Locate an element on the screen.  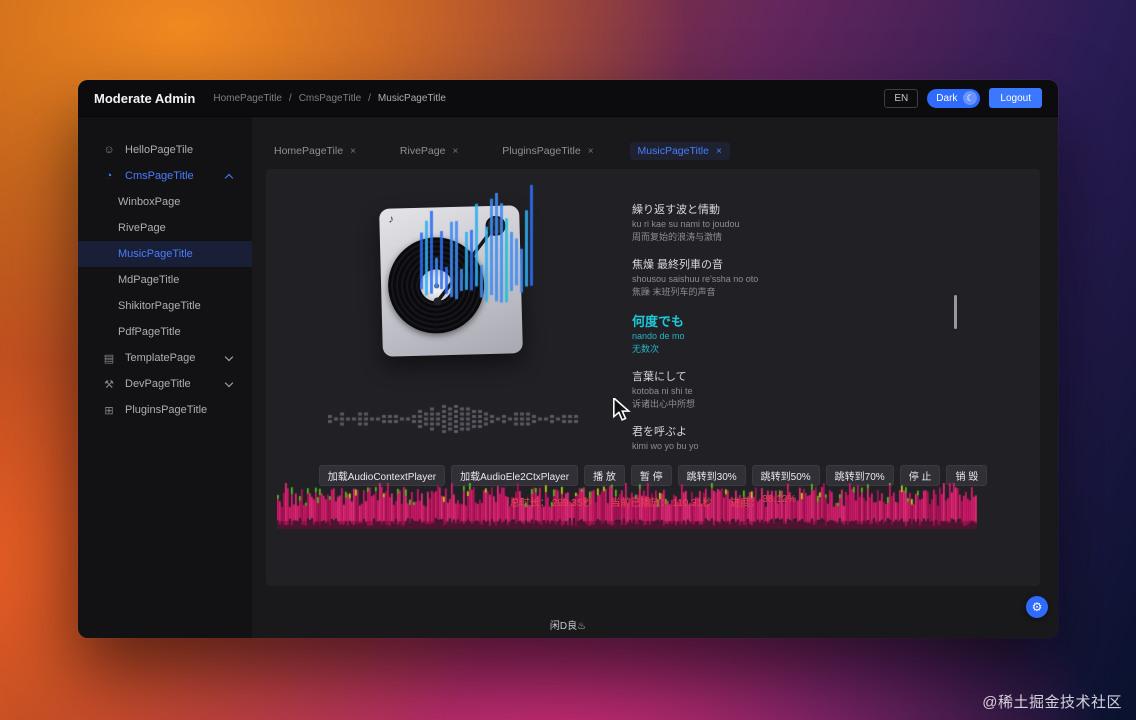
lyric-group-active: 何度でも nando de mo 无数次 is located at coordinates (797, 334).